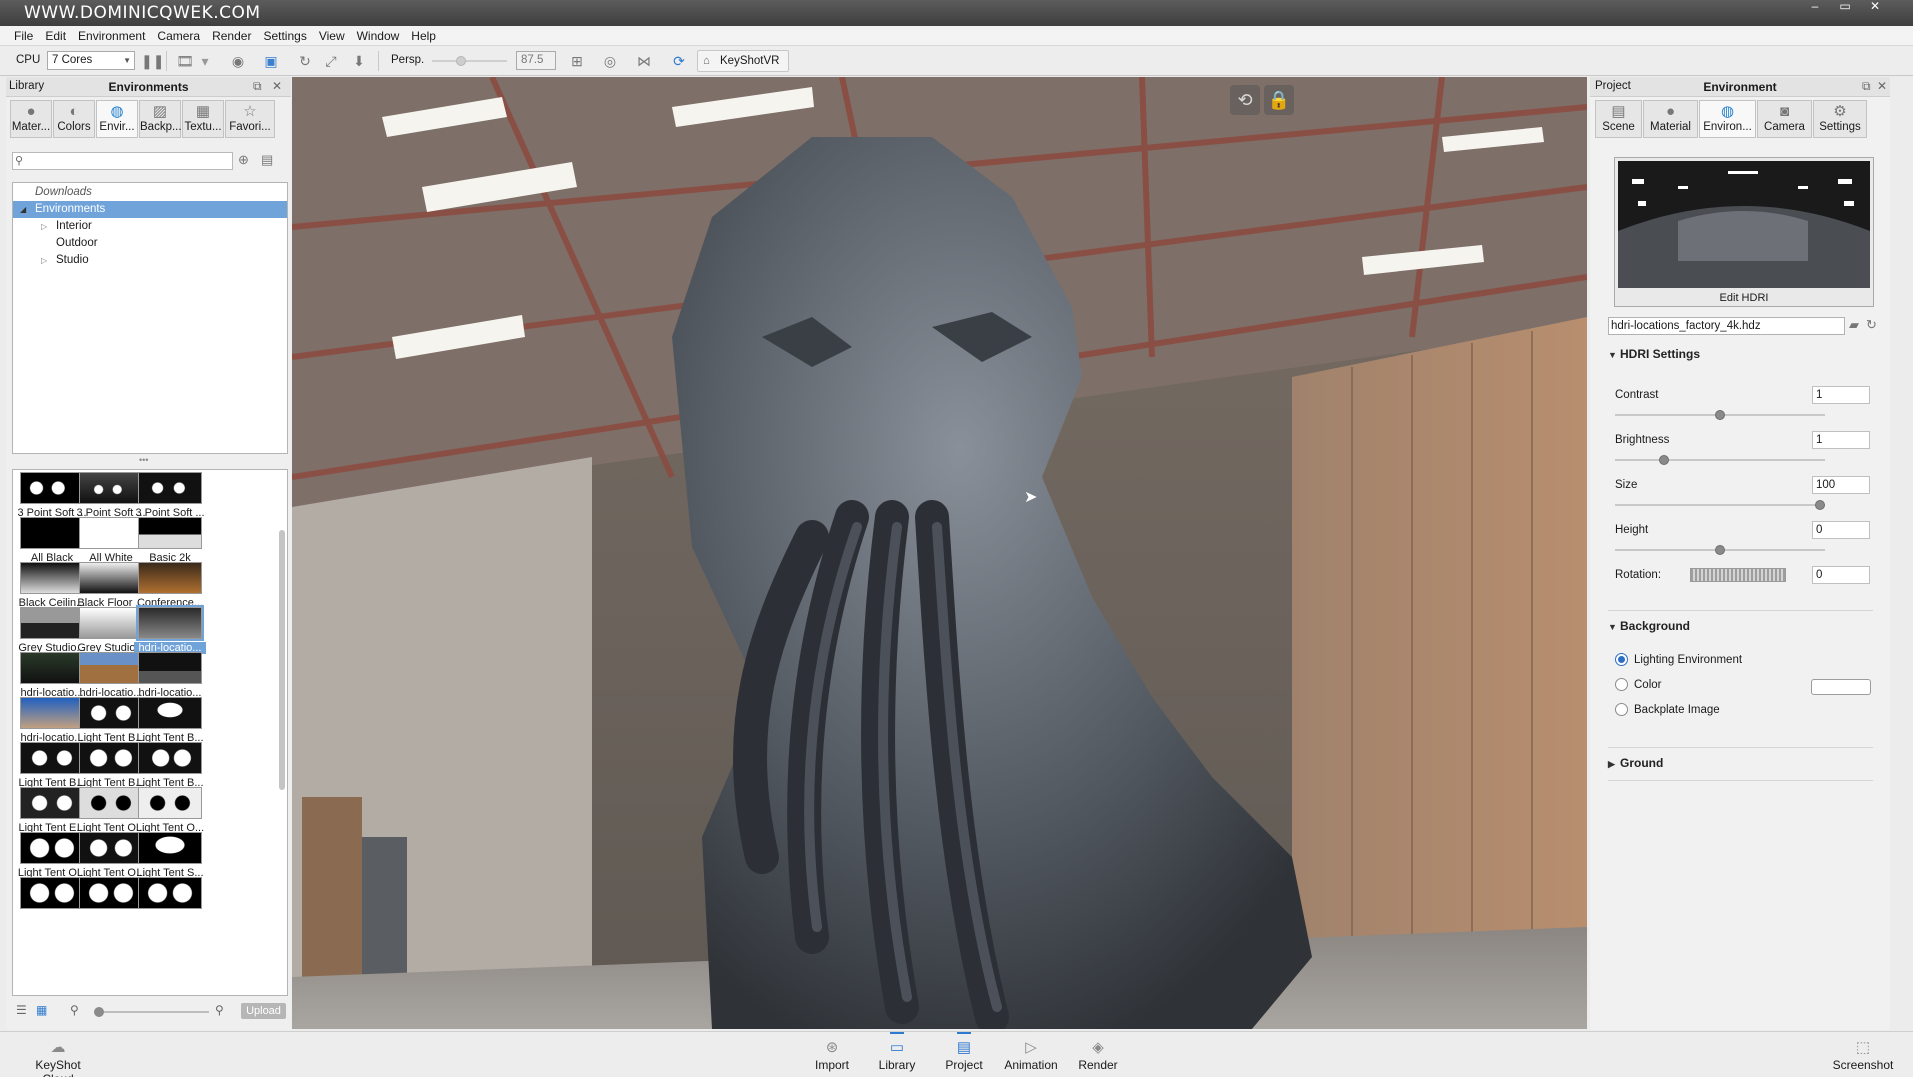 The height and width of the screenshot is (1077, 1913). What do you see at coordinates (1621, 709) in the screenshot?
I see `radio-backplate-image` at bounding box center [1621, 709].